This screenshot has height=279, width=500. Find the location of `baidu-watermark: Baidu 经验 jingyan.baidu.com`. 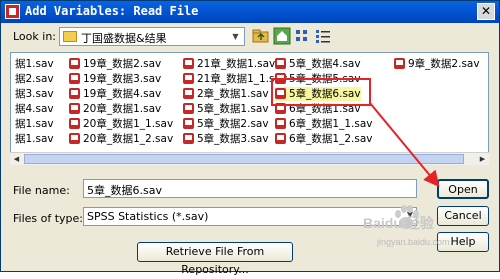

baidu-watermark: Baidu 经验 jingyan.baidu.com is located at coordinates (423, 231).